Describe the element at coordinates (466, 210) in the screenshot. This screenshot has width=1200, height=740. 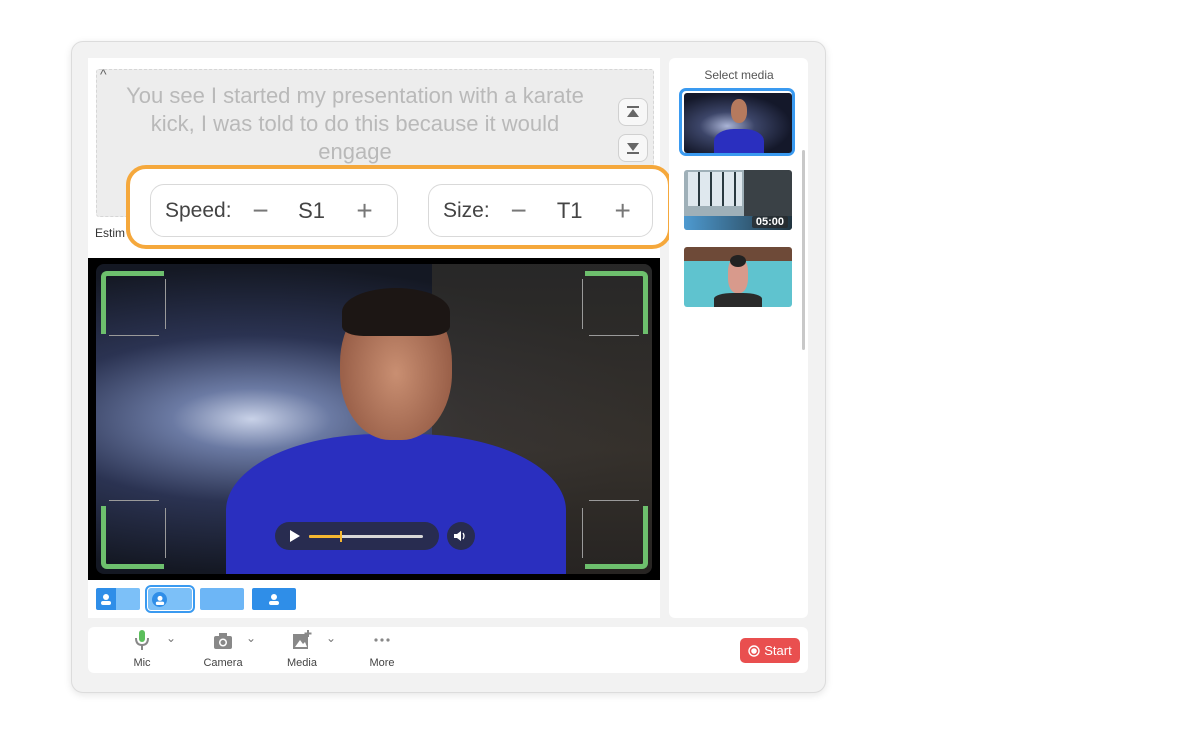
I see `size-label: Size:` at that location.